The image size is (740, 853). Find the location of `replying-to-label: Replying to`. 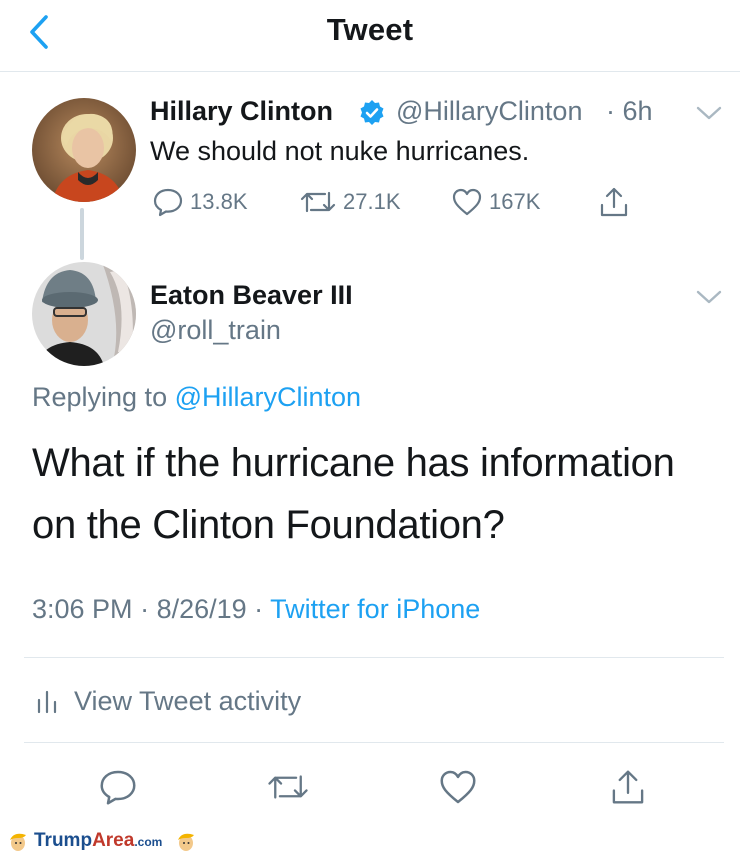

replying-to-label: Replying to is located at coordinates (100, 397).